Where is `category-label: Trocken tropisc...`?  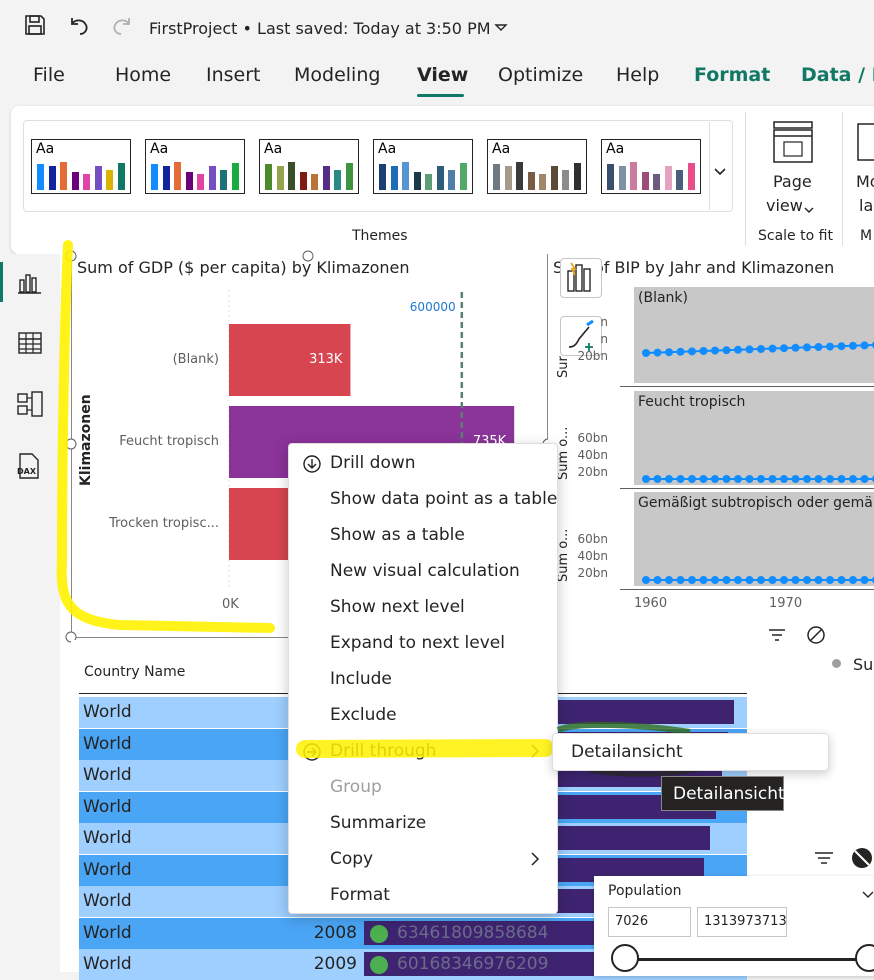 category-label: Trocken tropisc... is located at coordinates (164, 523).